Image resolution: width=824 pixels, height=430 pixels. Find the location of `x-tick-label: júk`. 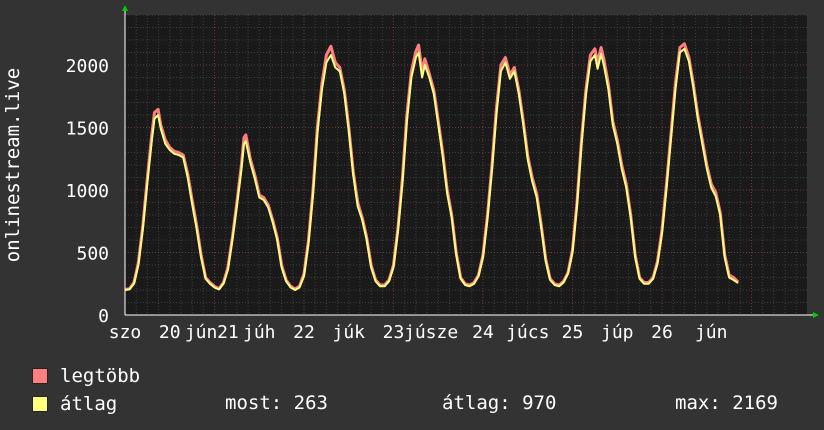

x-tick-label: júk is located at coordinates (348, 332).